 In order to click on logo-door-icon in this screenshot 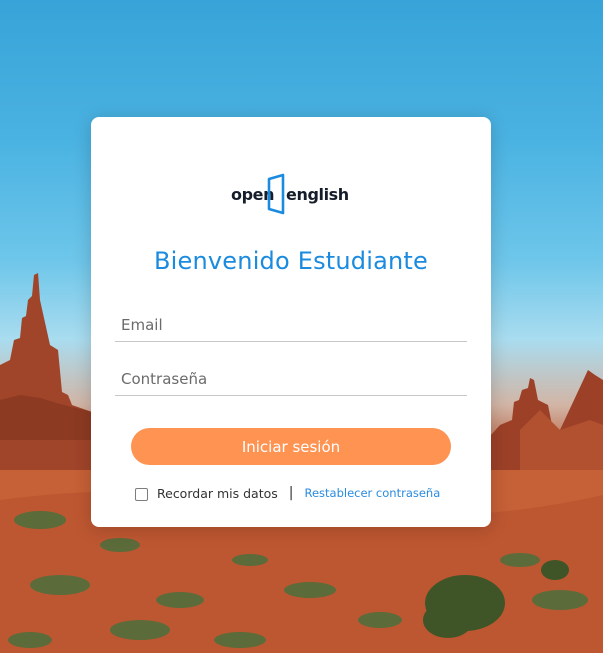, I will do `click(276, 194)`.